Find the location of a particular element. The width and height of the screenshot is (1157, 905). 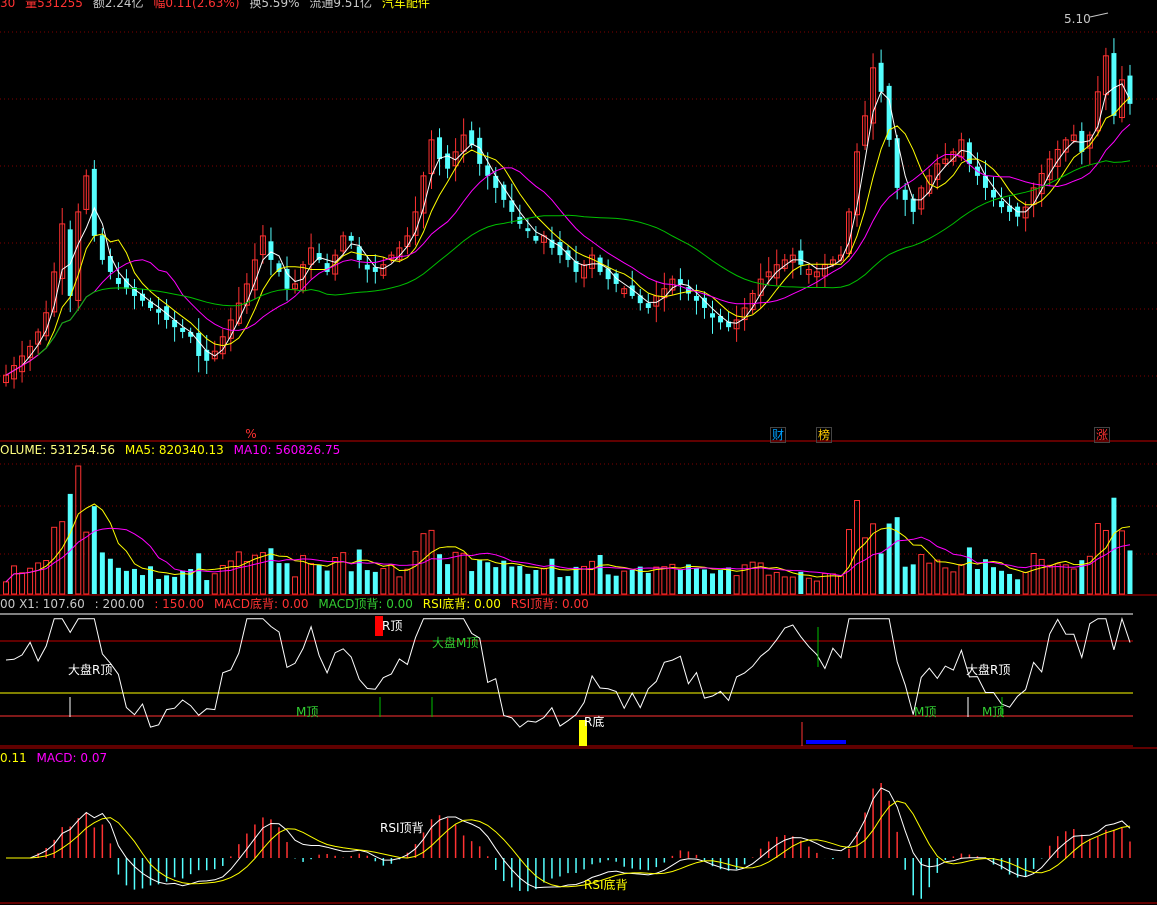

event-marker-percent: % is located at coordinates (251, 434).